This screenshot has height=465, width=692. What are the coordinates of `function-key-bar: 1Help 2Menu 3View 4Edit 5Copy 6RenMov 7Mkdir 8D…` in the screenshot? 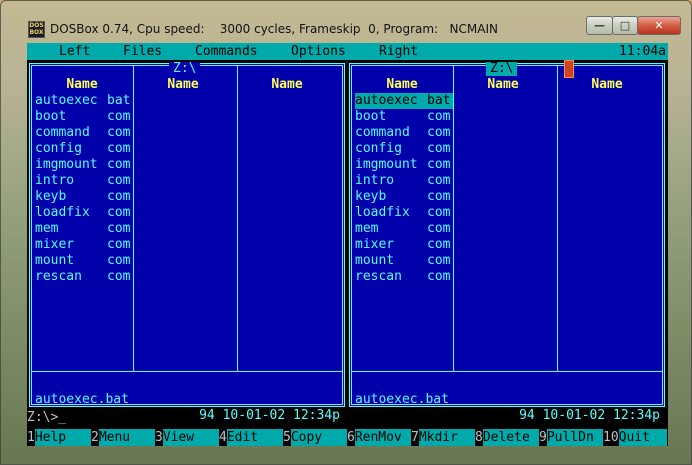 It's located at (347, 437).